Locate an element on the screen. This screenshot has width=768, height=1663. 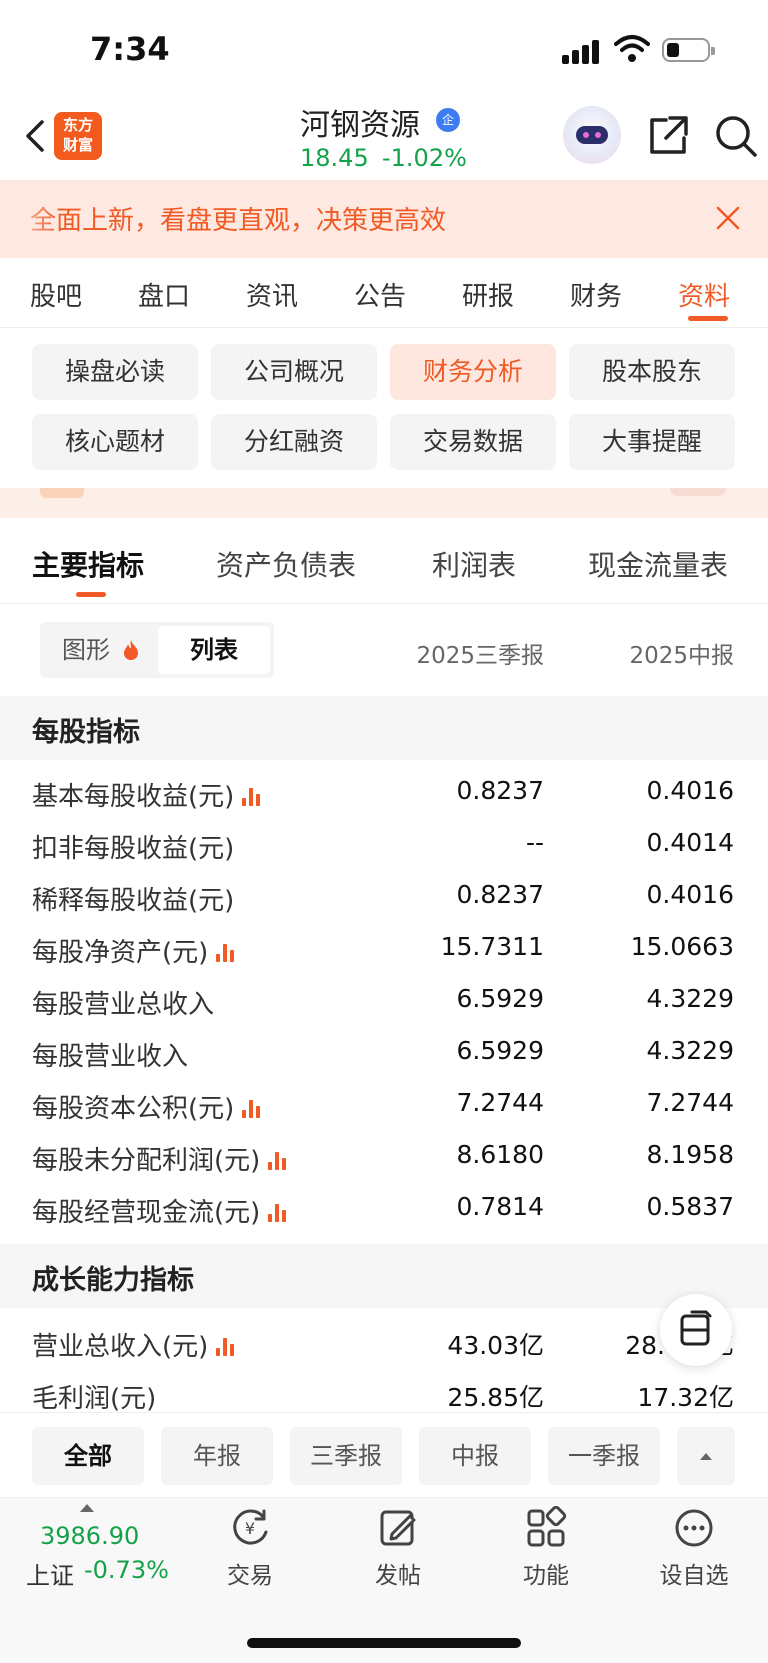
banner-text: 全面上新，看盘更直观，决策更高效 is located at coordinates (238, 221).